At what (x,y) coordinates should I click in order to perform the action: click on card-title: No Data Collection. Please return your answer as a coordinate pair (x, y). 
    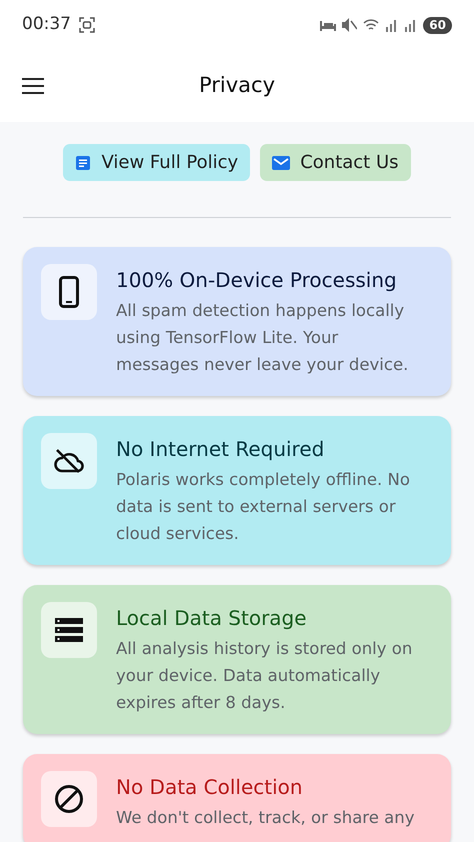
    Looking at the image, I should click on (210, 787).